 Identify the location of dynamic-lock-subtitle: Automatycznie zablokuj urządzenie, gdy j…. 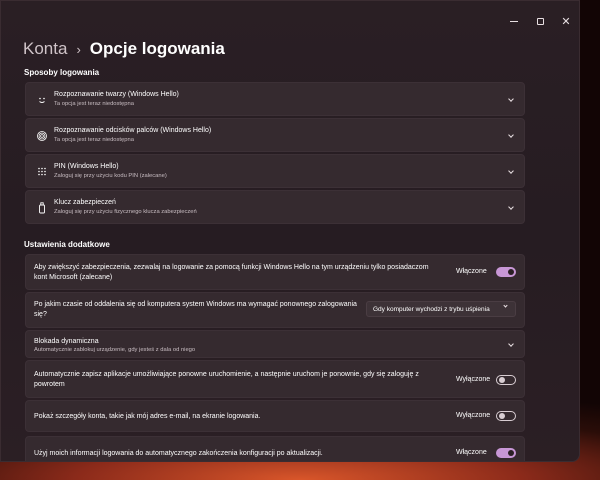
(115, 350).